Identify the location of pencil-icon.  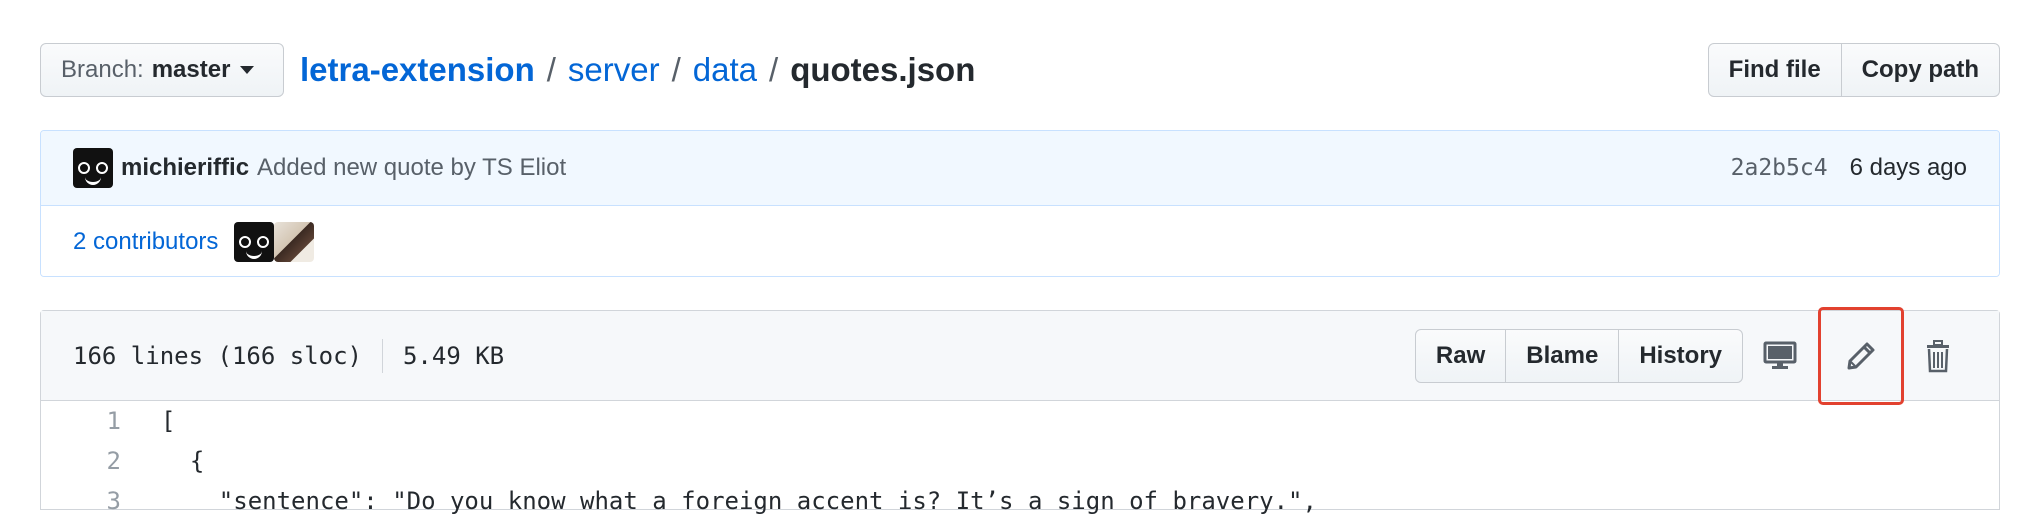
(1861, 355).